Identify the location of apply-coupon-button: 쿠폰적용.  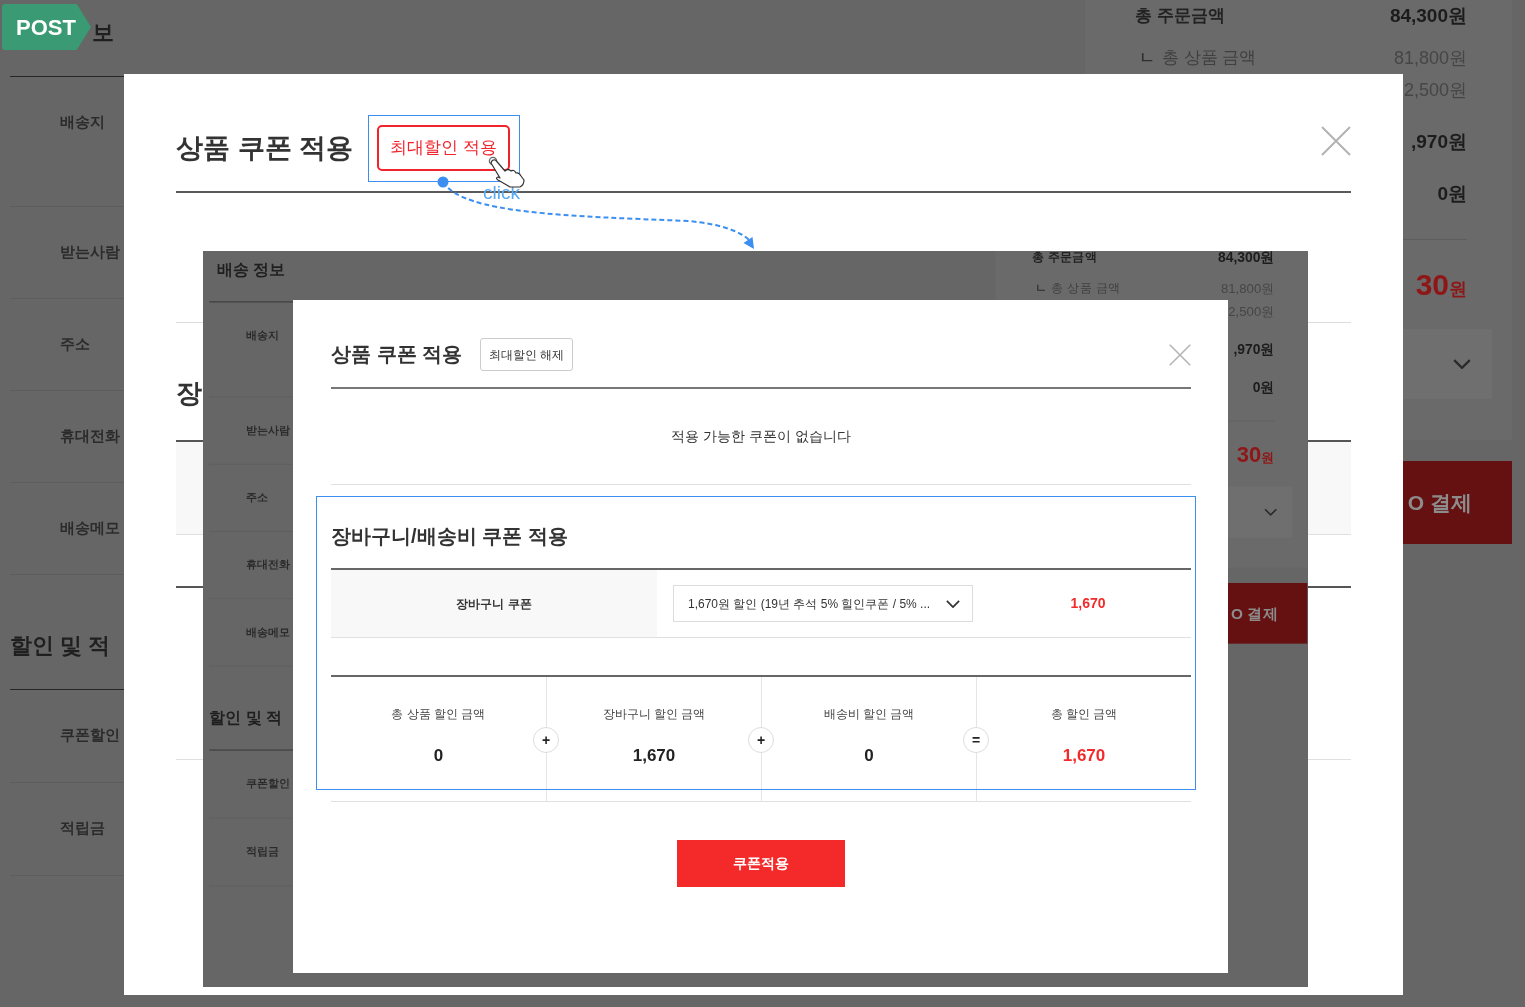
(761, 863).